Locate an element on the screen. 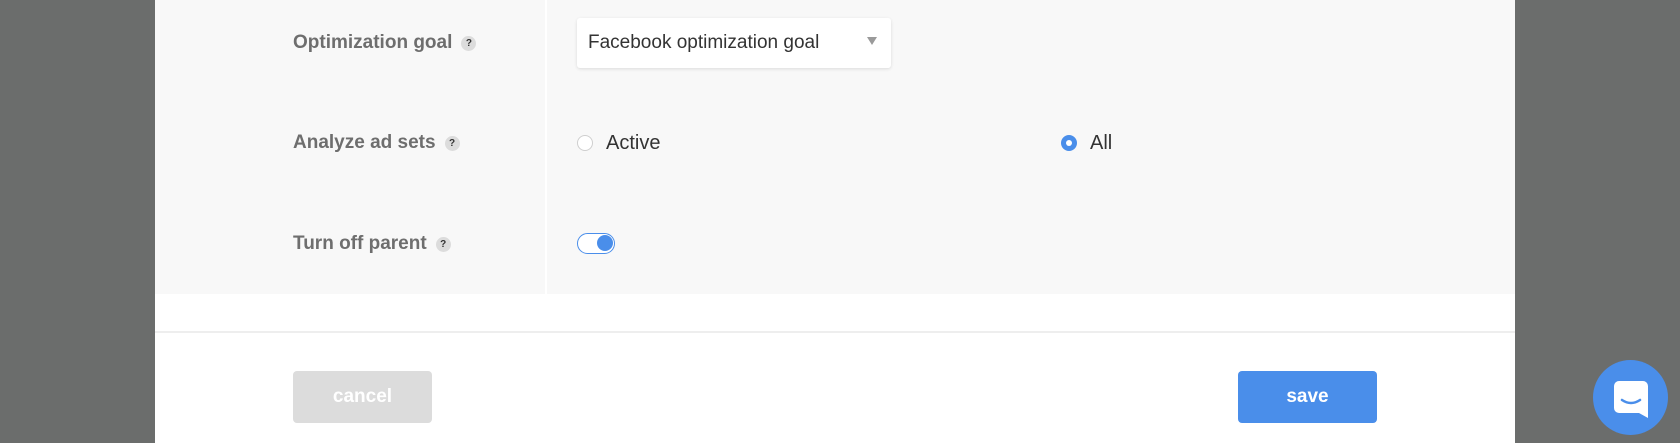 The image size is (1680, 443). cancel-button: cancel is located at coordinates (362, 397).